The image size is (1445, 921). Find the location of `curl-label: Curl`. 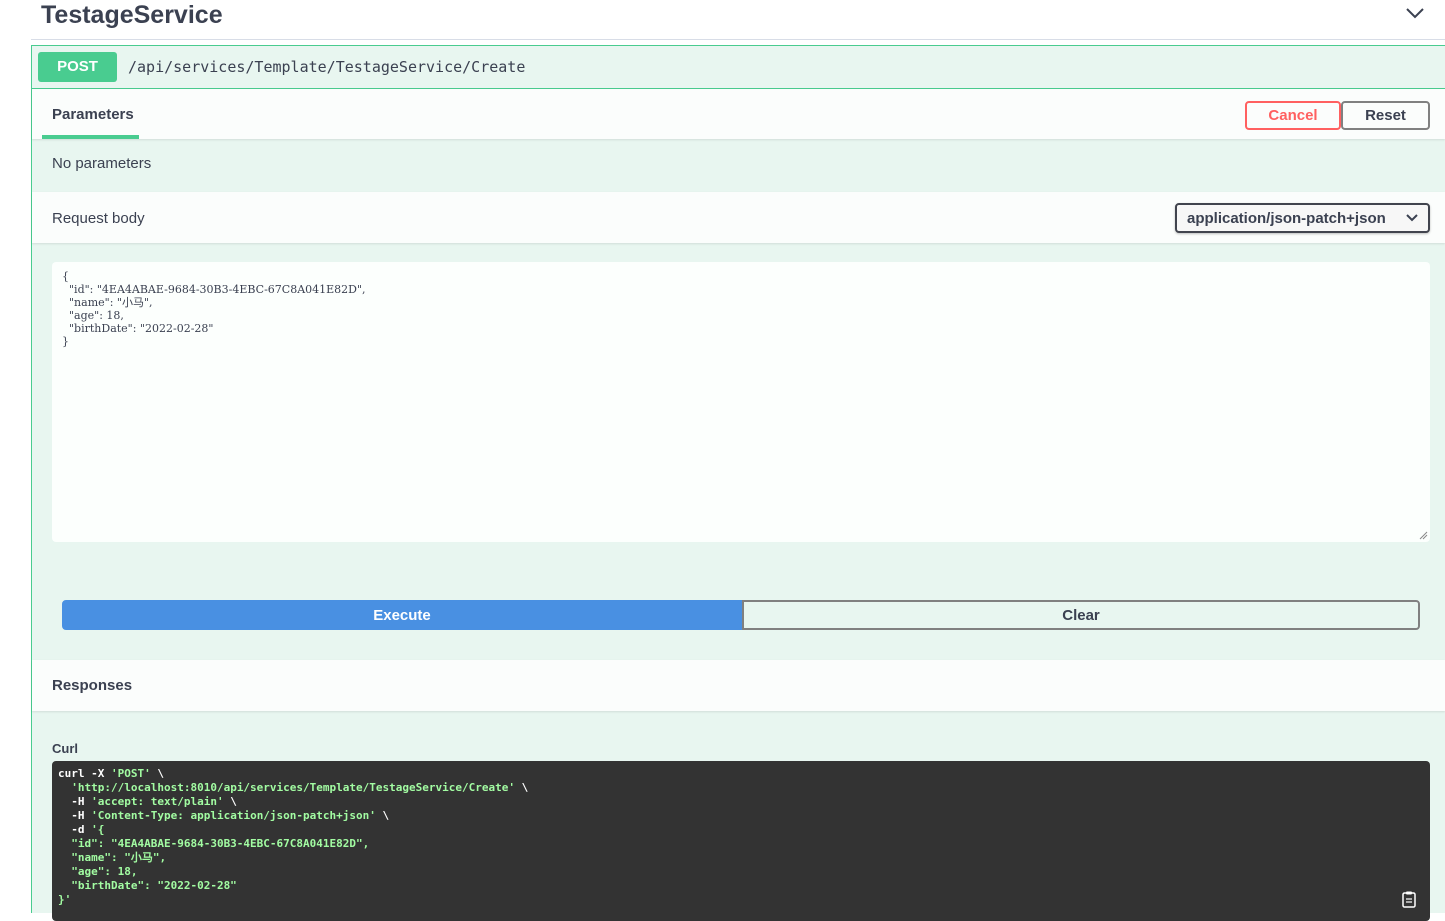

curl-label: Curl is located at coordinates (65, 748).